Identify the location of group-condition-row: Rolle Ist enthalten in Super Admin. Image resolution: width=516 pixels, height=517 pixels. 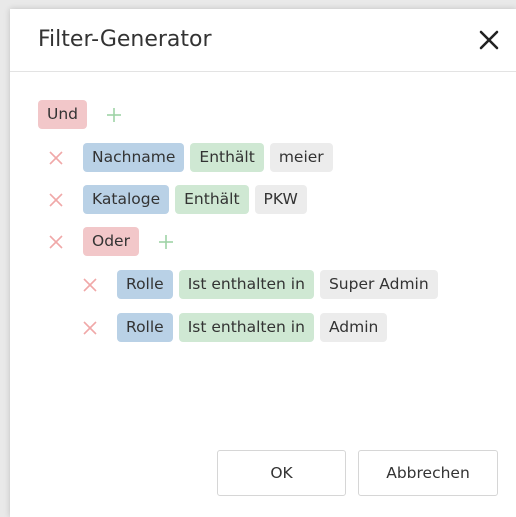
(259, 284).